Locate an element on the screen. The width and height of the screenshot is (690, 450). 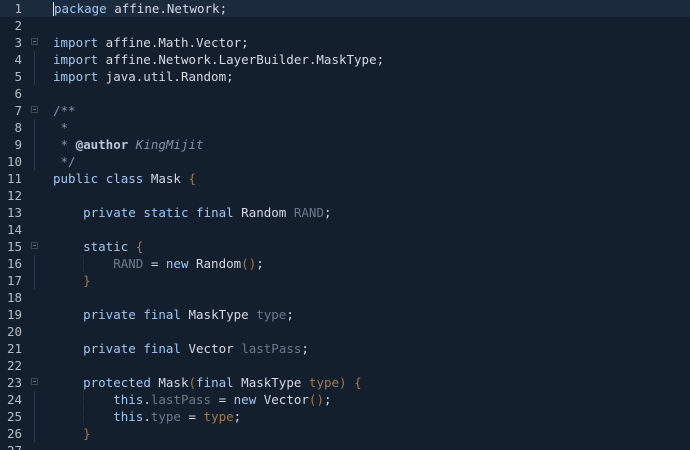
code-text: private final MaskType type; is located at coordinates (173, 314).